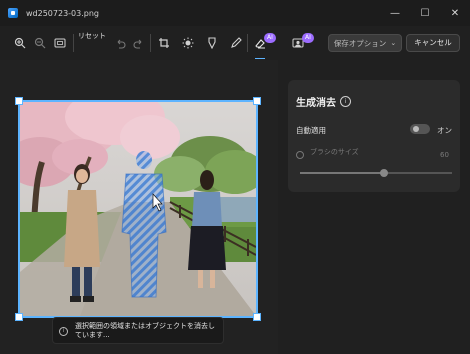  What do you see at coordinates (360, 43) in the screenshot?
I see `save-options-label: 保存オプション` at bounding box center [360, 43].